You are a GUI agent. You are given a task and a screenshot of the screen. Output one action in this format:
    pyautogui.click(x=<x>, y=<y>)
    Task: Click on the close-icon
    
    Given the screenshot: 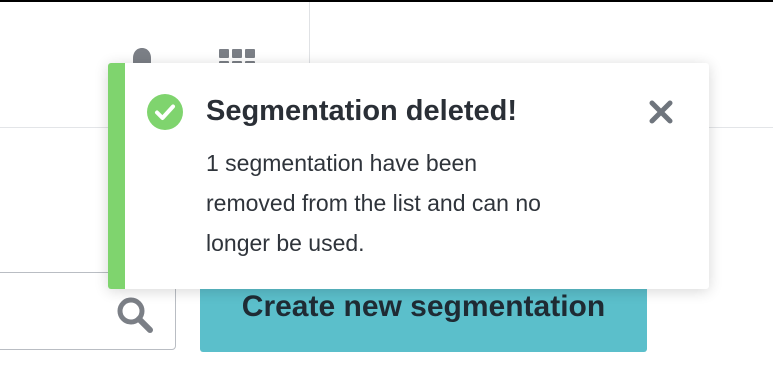 What is the action you would take?
    pyautogui.click(x=661, y=112)
    